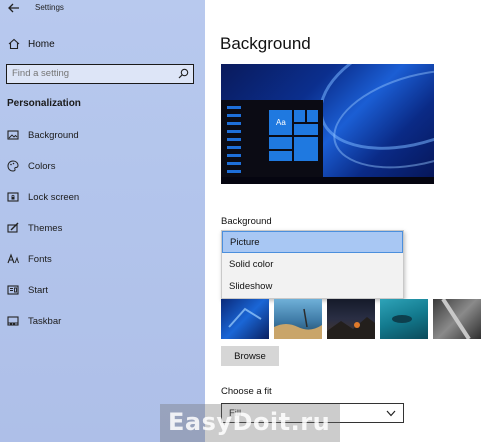 This screenshot has width=500, height=442. I want to click on background-type-dropdown: Picture Solid color Slideshow, so click(312, 264).